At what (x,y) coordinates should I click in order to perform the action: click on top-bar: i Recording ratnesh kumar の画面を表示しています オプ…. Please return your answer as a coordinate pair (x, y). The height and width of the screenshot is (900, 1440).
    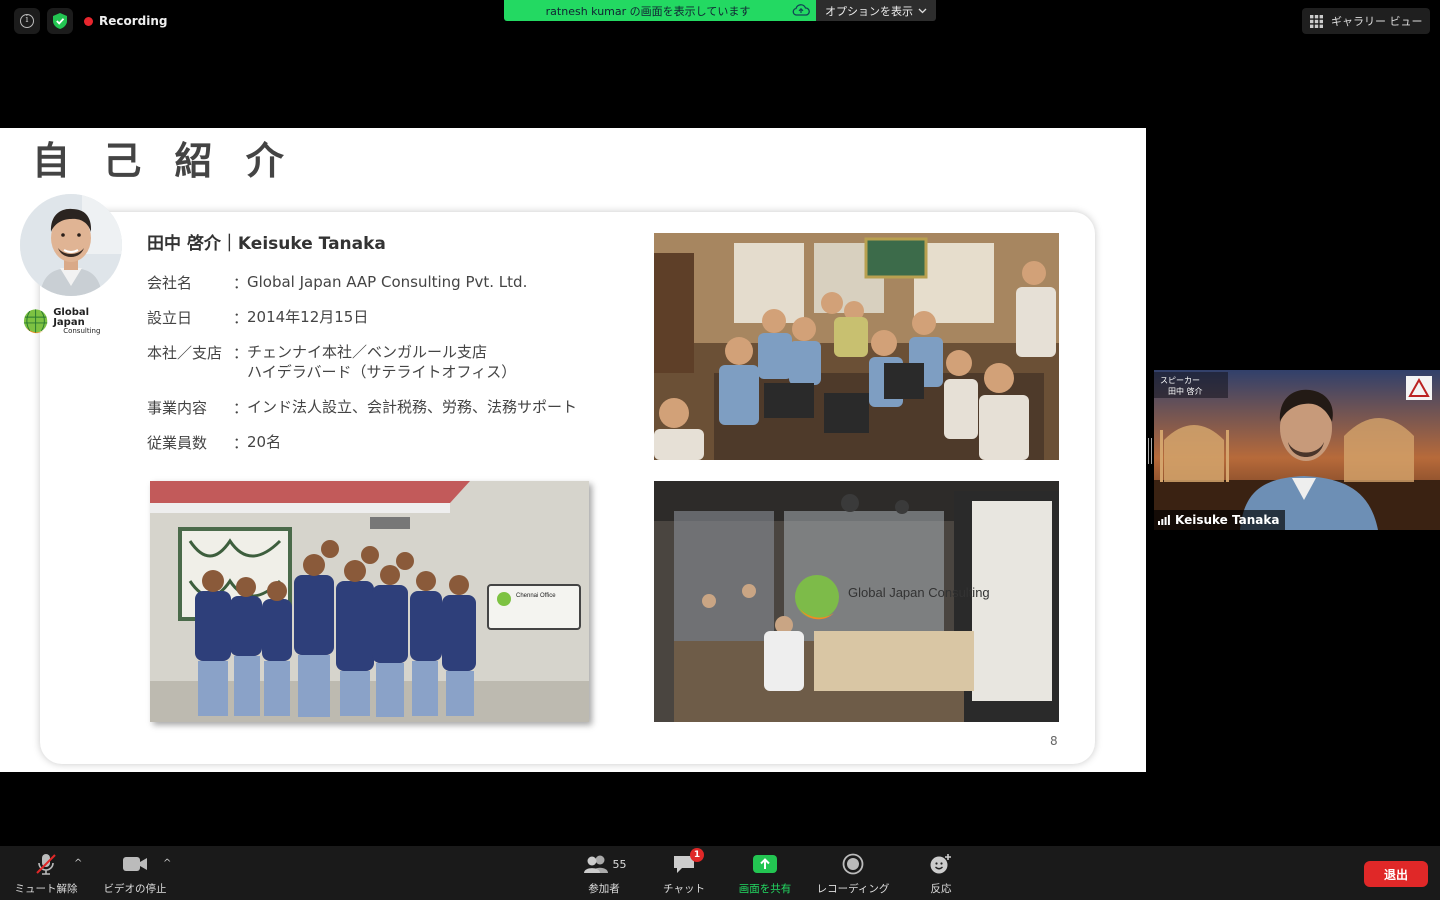
    Looking at the image, I should click on (720, 21).